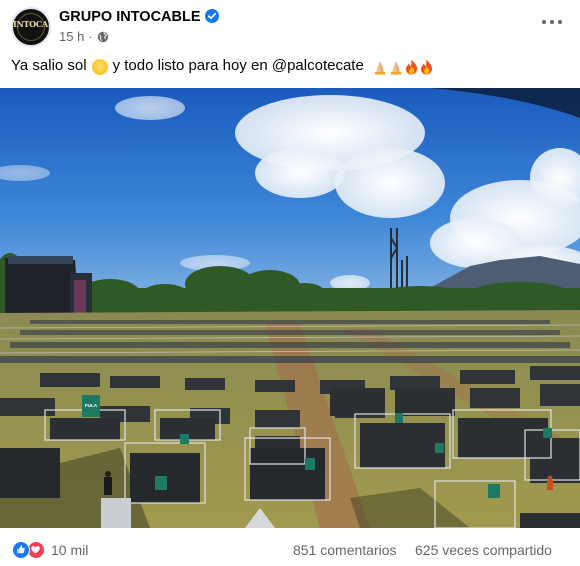 This screenshot has height=566, width=580. What do you see at coordinates (345, 550) in the screenshot?
I see `comments-count-link: 851 comentarios` at bounding box center [345, 550].